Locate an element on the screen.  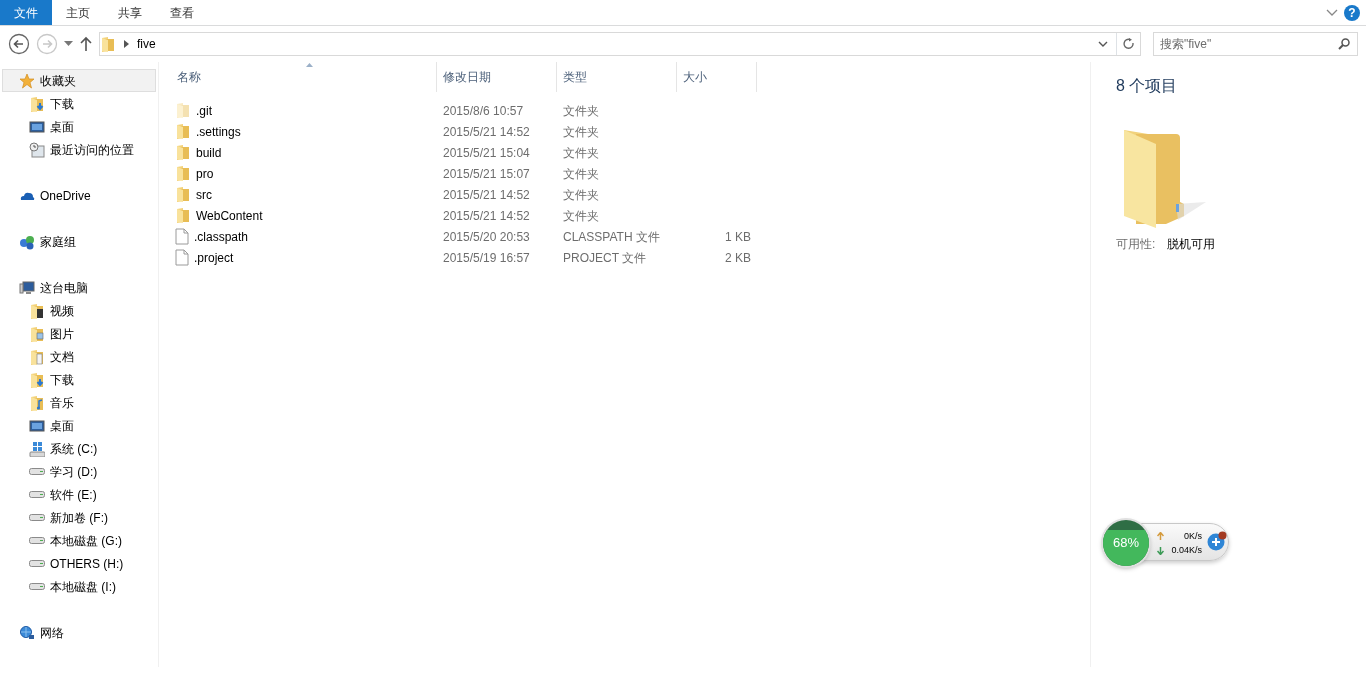
file-name: .classpath is located at coordinates (221, 236).